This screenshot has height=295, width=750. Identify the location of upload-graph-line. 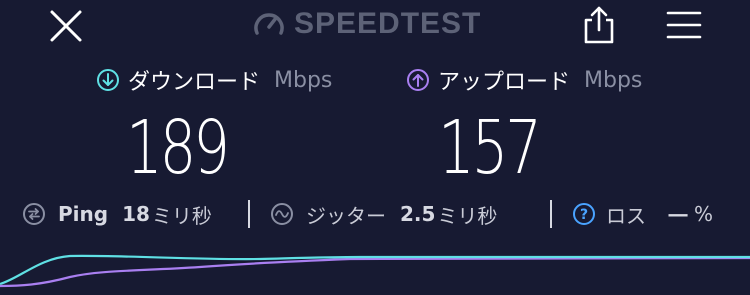
(375, 272).